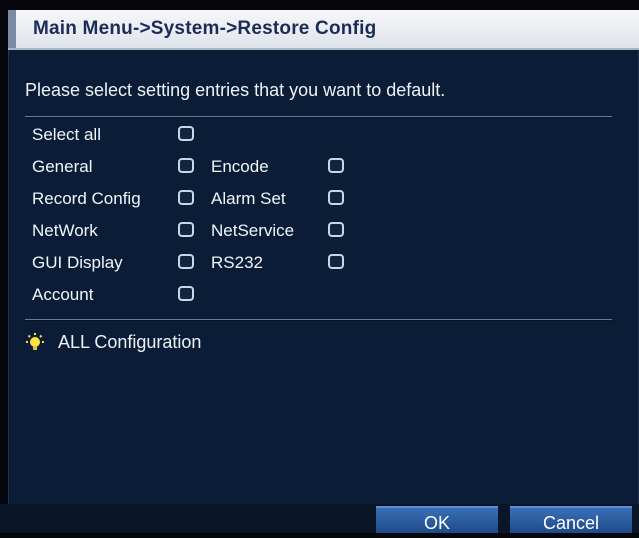  I want to click on dialog-title: Main Menu->System->Restore Config, so click(205, 28).